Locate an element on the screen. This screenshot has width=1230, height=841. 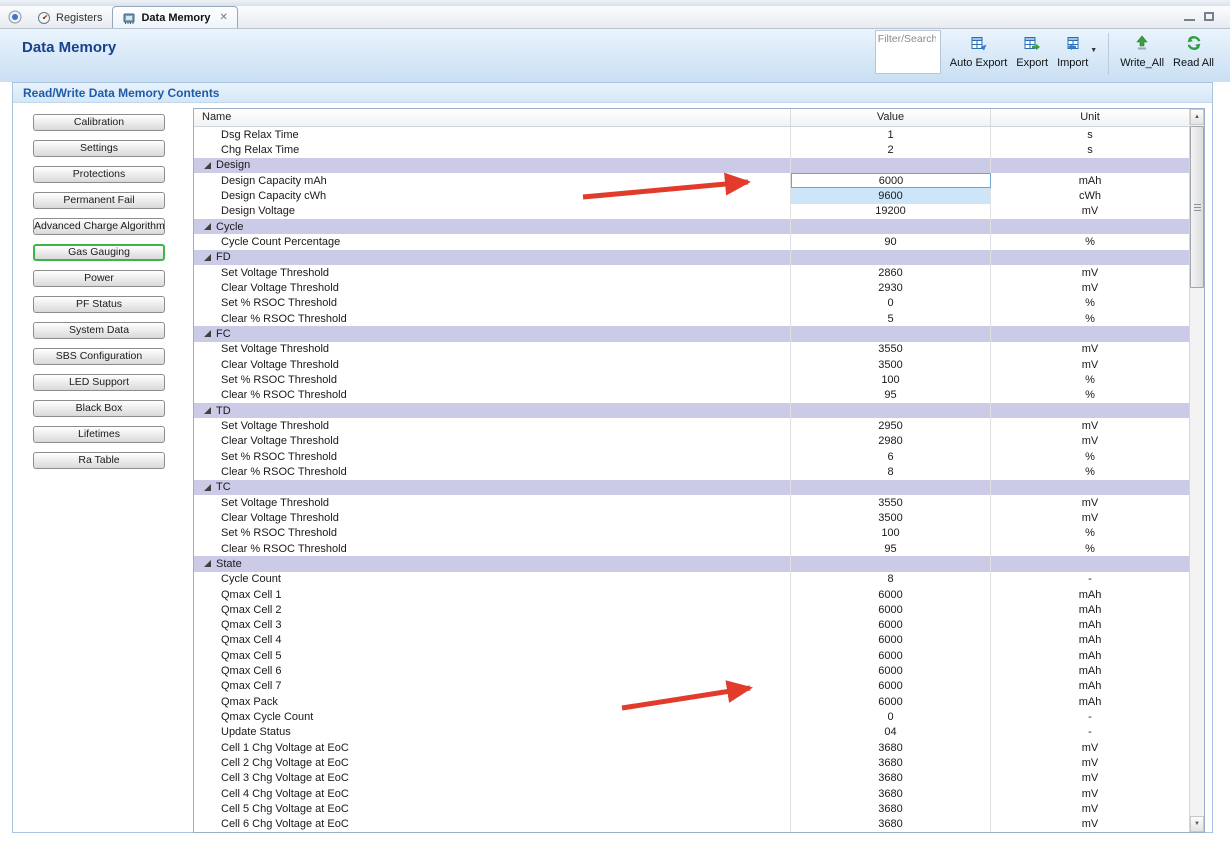
sidebar-item-calibration: Calibration is located at coordinates (99, 122).